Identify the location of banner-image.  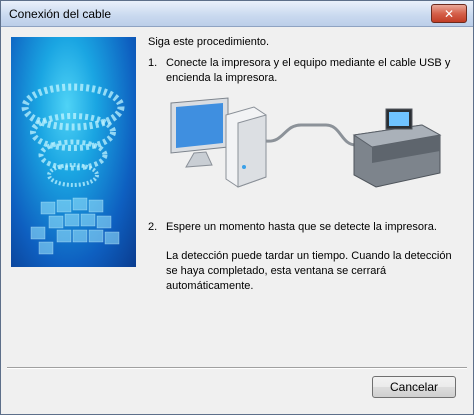
(73, 152).